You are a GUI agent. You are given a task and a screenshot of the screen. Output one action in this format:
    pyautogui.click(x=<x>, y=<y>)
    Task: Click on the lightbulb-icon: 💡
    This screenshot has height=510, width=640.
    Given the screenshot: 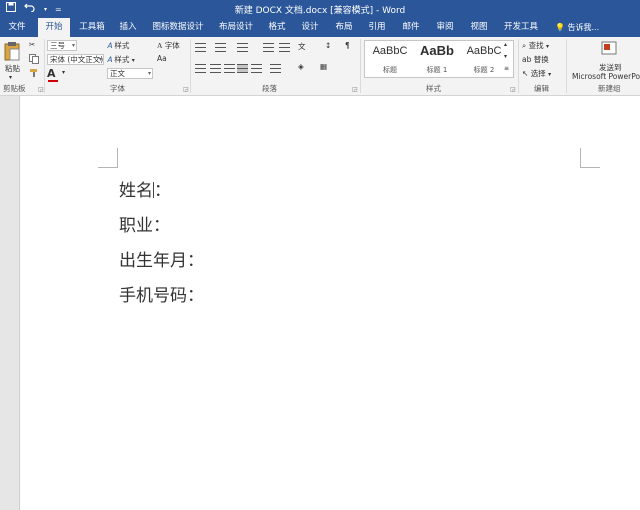 What is the action you would take?
    pyautogui.click(x=560, y=27)
    